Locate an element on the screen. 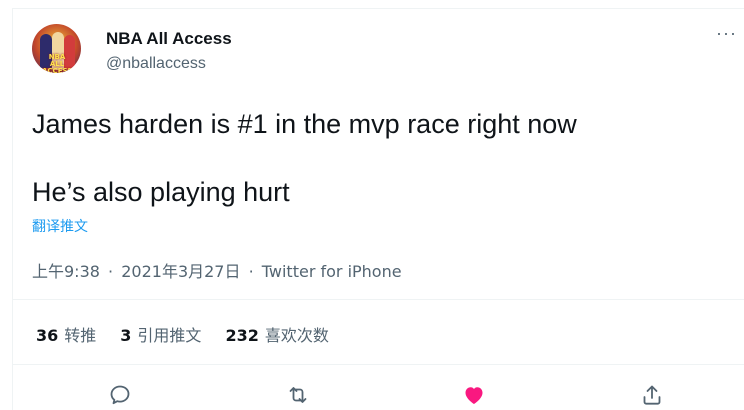  quotes-stat: 3 引用推文 is located at coordinates (160, 334).